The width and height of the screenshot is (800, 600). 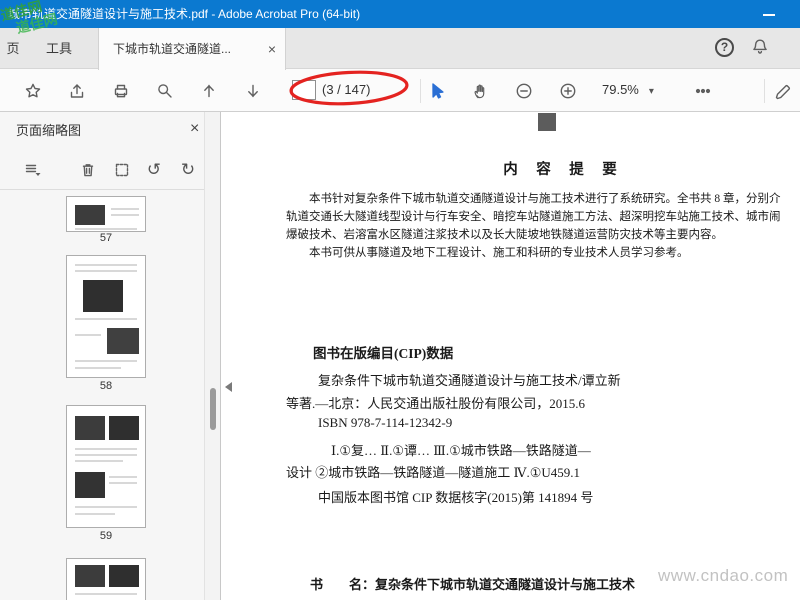 I want to click on hand-icon, so click(x=479, y=91).